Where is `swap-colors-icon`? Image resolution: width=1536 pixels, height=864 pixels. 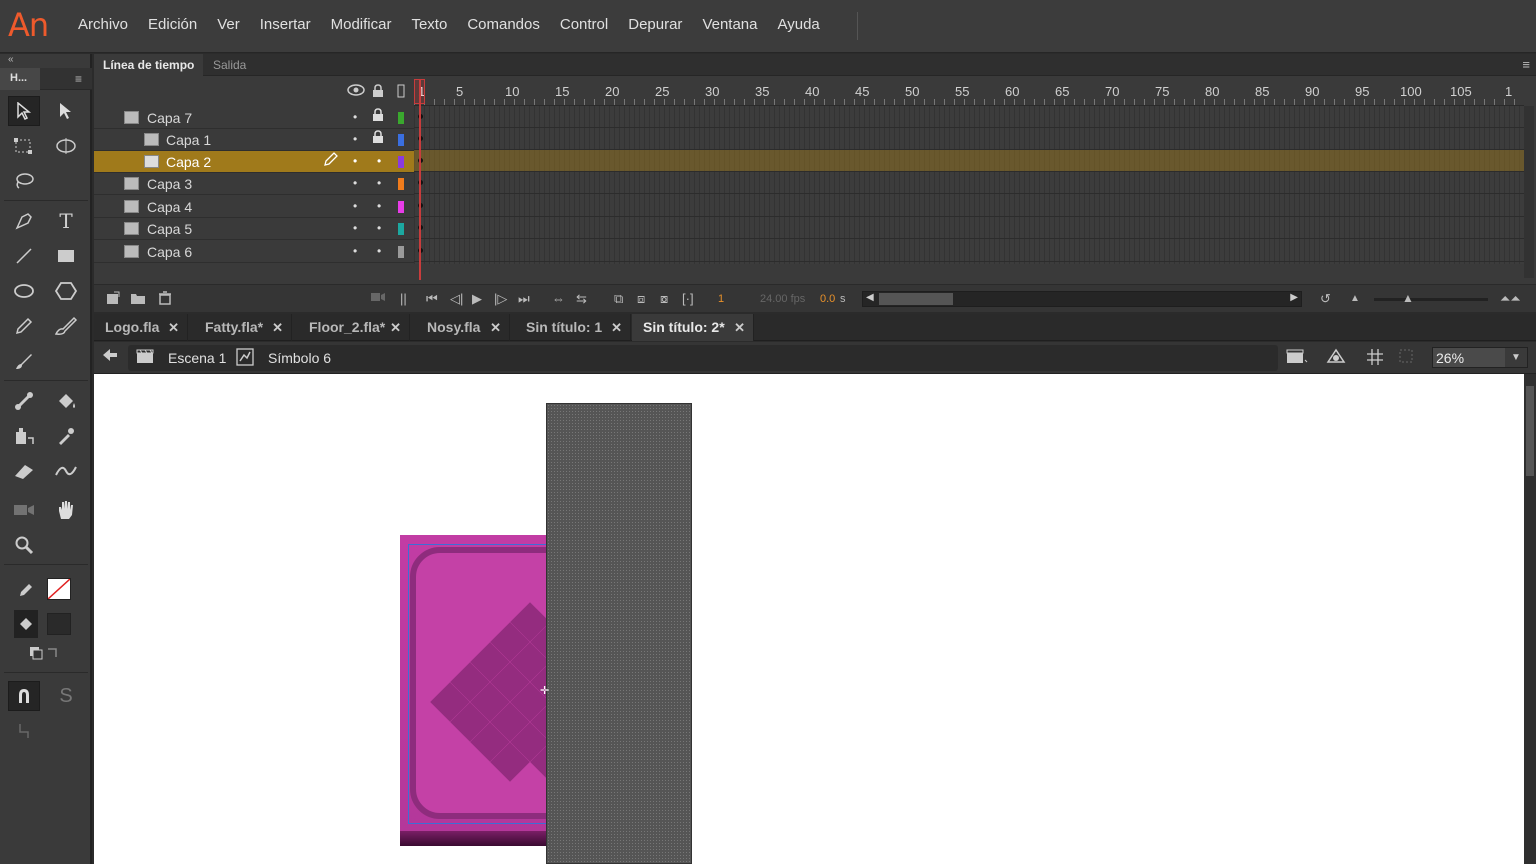
swap-colors-icon is located at coordinates (44, 653).